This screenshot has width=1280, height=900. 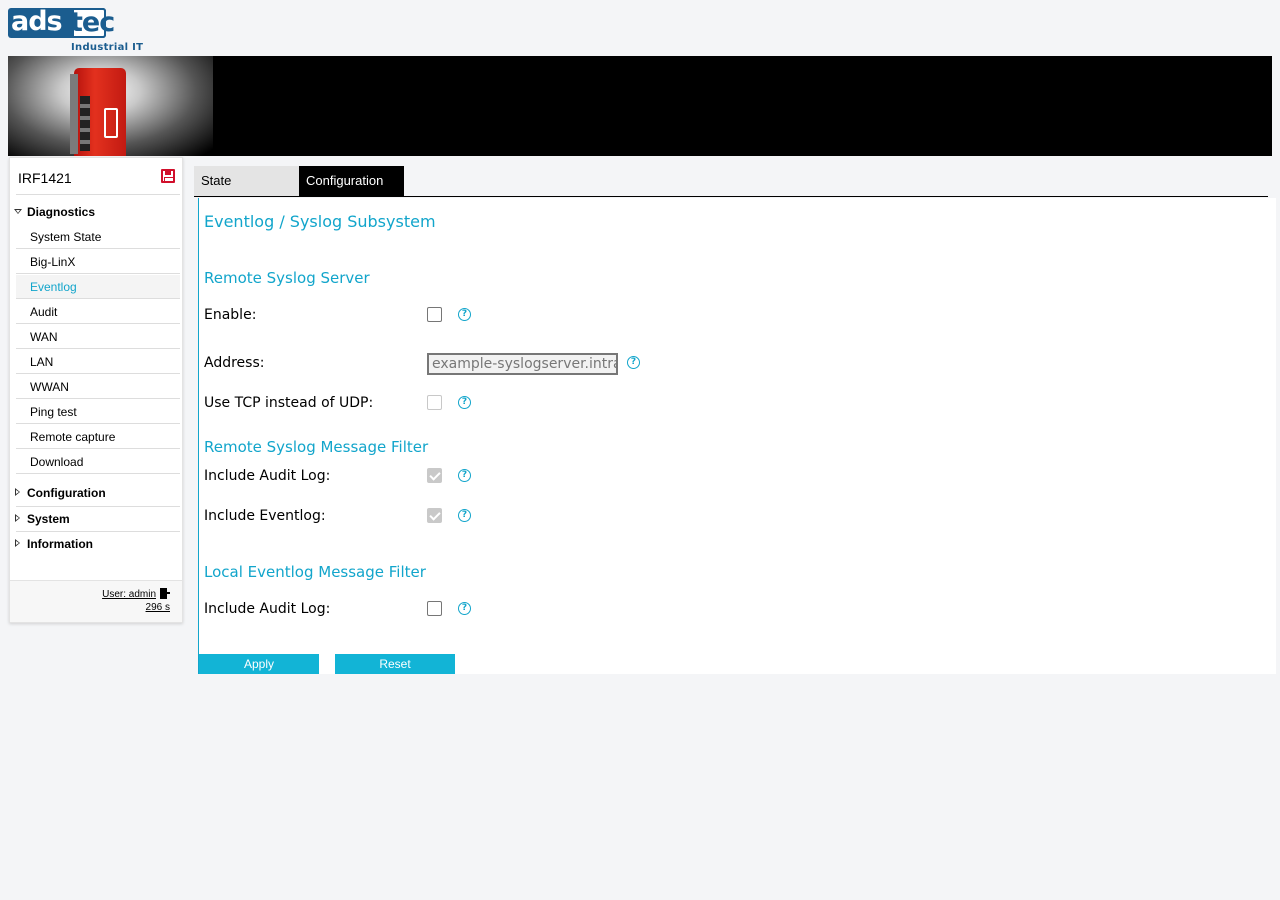 What do you see at coordinates (395, 664) in the screenshot?
I see `reset-button: Reset` at bounding box center [395, 664].